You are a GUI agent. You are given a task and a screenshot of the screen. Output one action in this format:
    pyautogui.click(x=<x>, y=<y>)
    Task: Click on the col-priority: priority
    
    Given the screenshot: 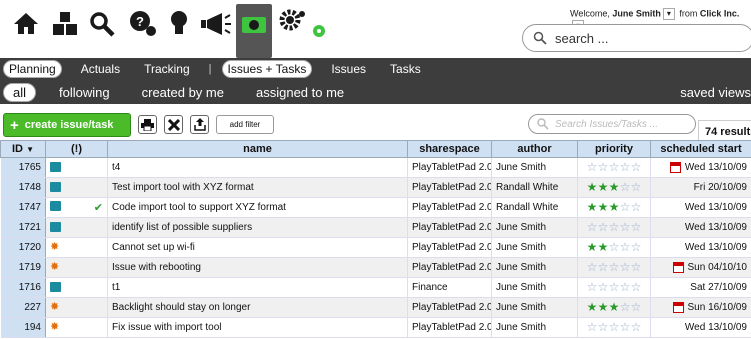 What is the action you would take?
    pyautogui.click(x=614, y=149)
    